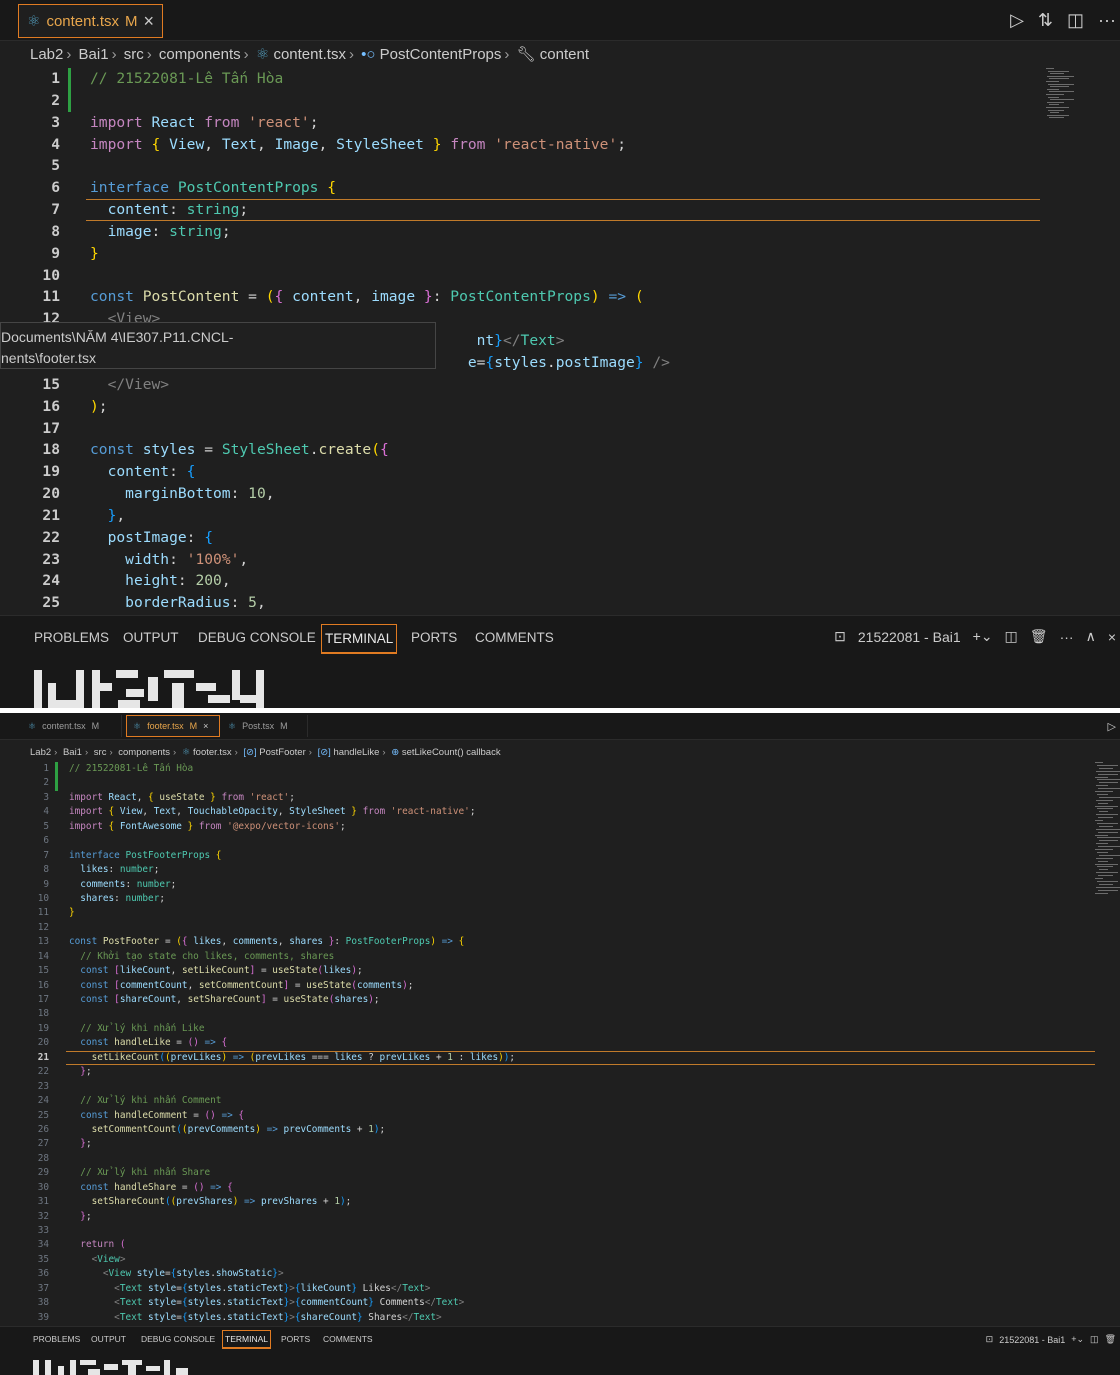 The height and width of the screenshot is (1375, 1120). I want to click on tab-content-tsx: ⚛ content.tsx M ×, so click(91, 21).